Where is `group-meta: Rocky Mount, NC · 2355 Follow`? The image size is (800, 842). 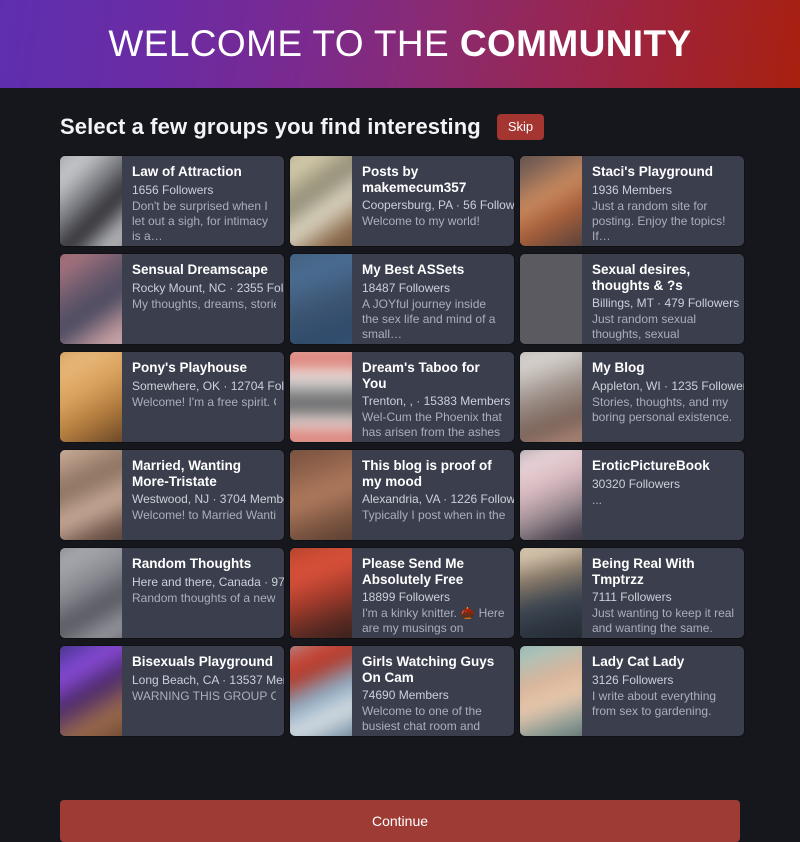
group-meta: Rocky Mount, NC · 2355 Follow is located at coordinates (208, 287).